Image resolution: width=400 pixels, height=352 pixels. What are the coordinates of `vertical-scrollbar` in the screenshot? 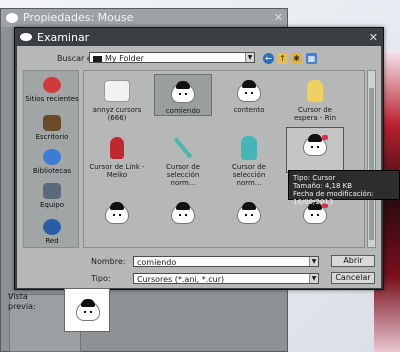 It's located at (371, 159).